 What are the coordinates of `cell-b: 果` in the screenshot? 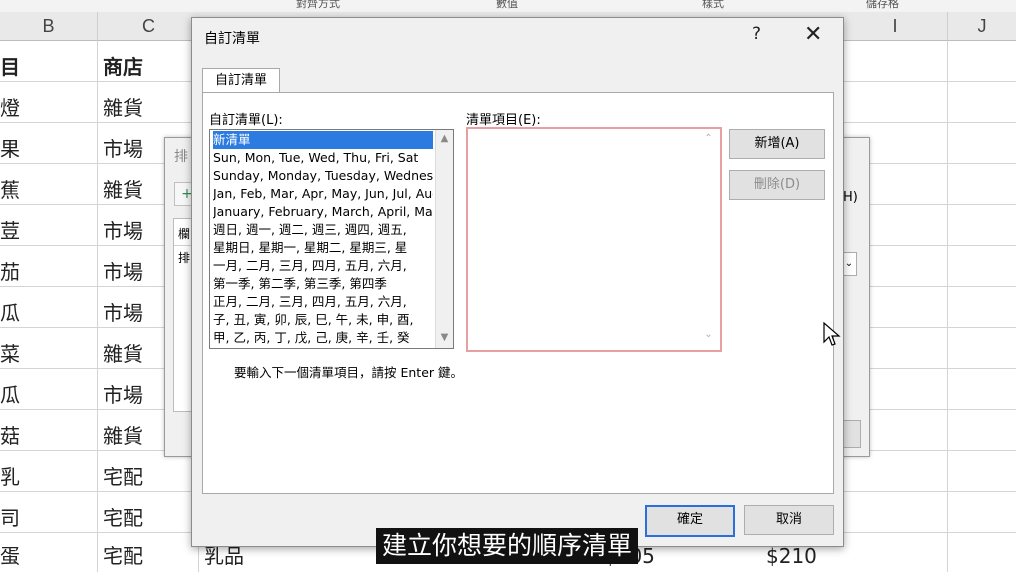 It's located at (10, 149).